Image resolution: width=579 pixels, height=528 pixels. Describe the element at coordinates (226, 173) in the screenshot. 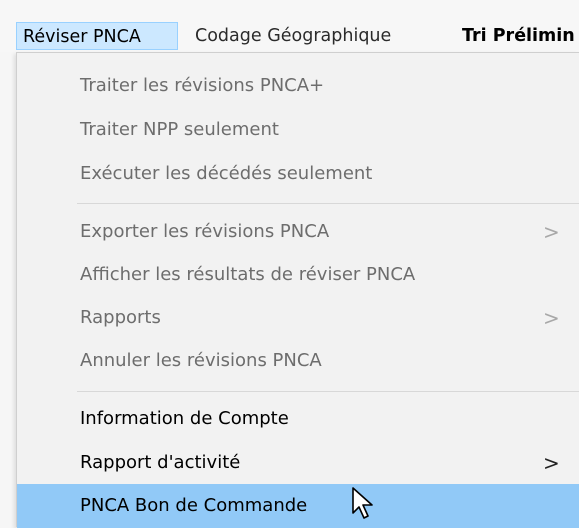

I see `menu-item-label: Exécuter les décédés seulement` at that location.